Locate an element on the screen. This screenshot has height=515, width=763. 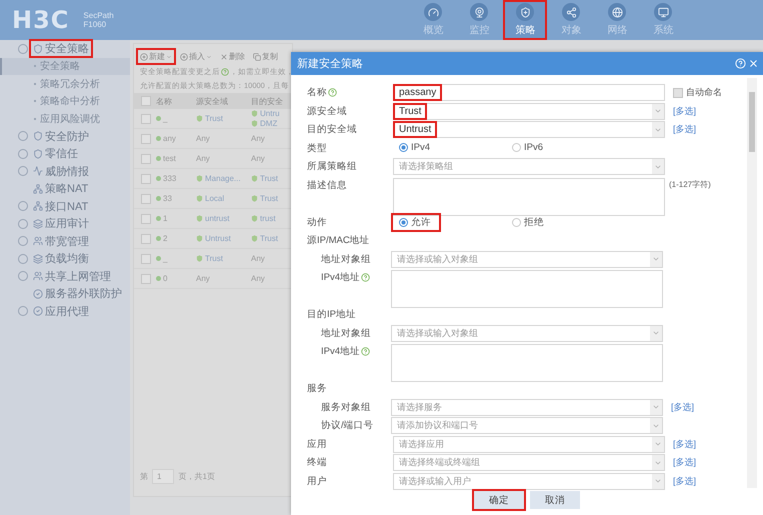
cancel-button: 取消 is located at coordinates (555, 500).